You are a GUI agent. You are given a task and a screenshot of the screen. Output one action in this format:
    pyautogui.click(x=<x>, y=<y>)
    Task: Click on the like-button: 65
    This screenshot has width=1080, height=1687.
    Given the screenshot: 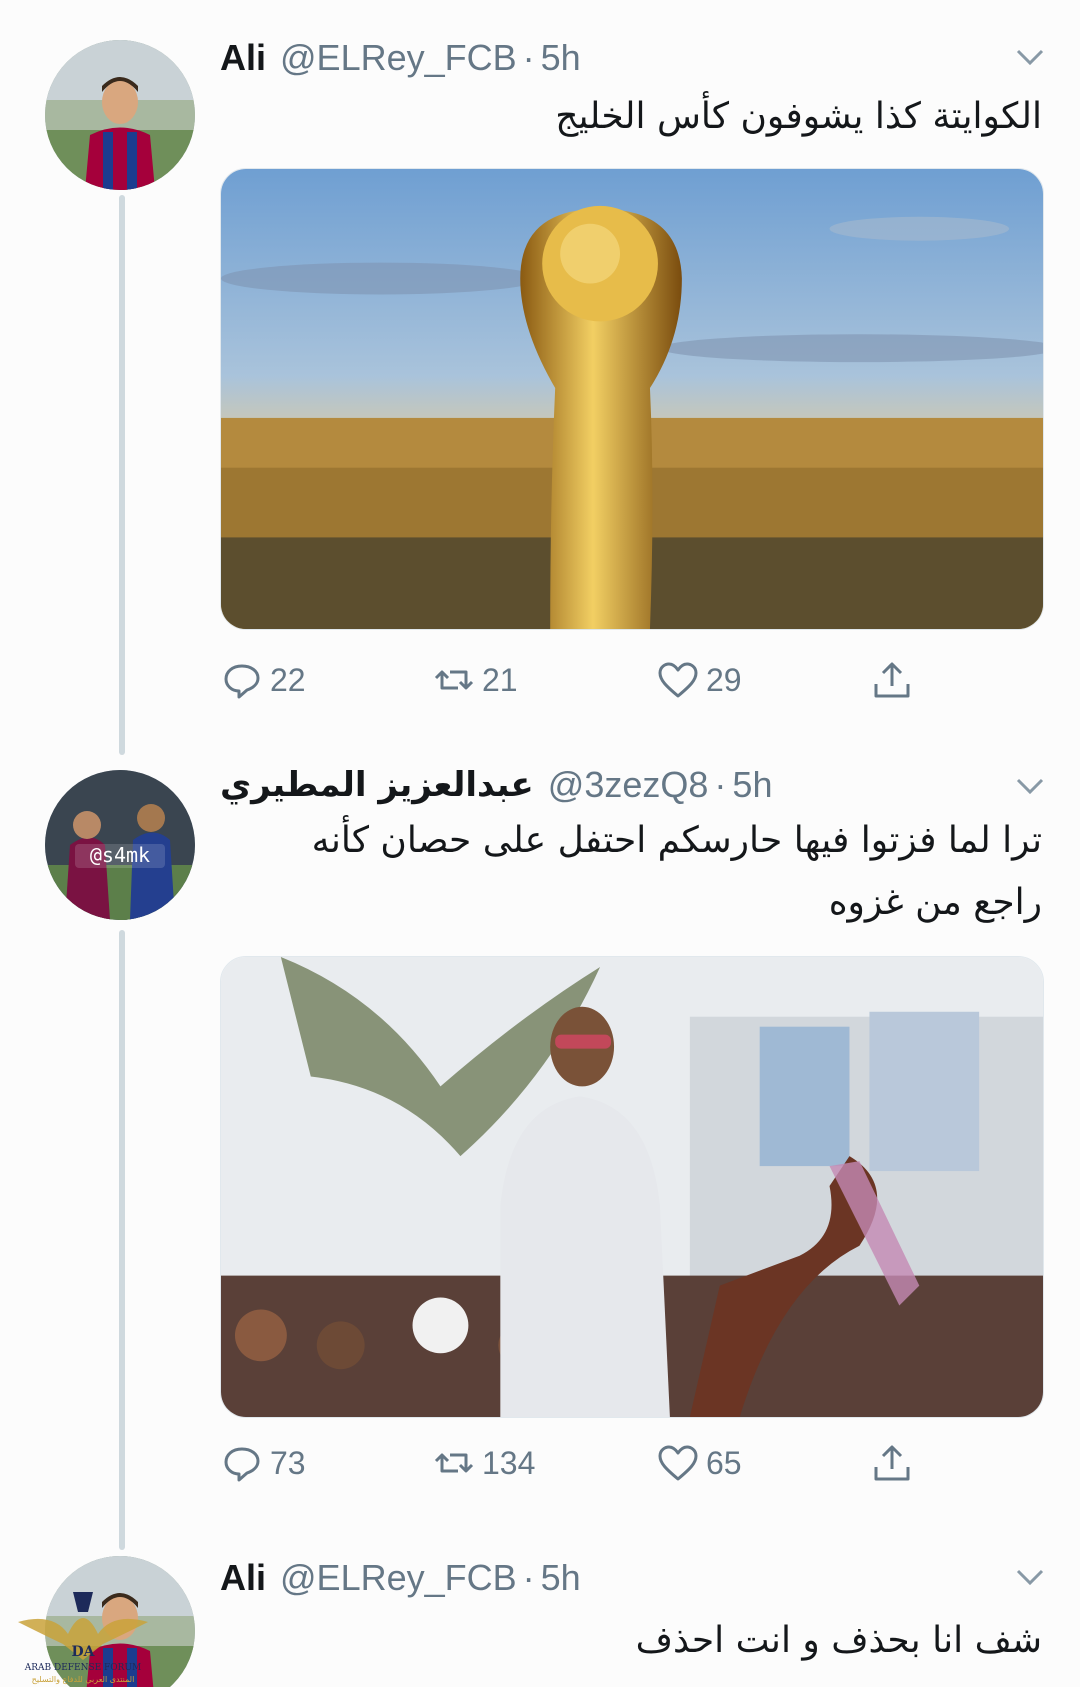 What is the action you would take?
    pyautogui.click(x=699, y=1463)
    